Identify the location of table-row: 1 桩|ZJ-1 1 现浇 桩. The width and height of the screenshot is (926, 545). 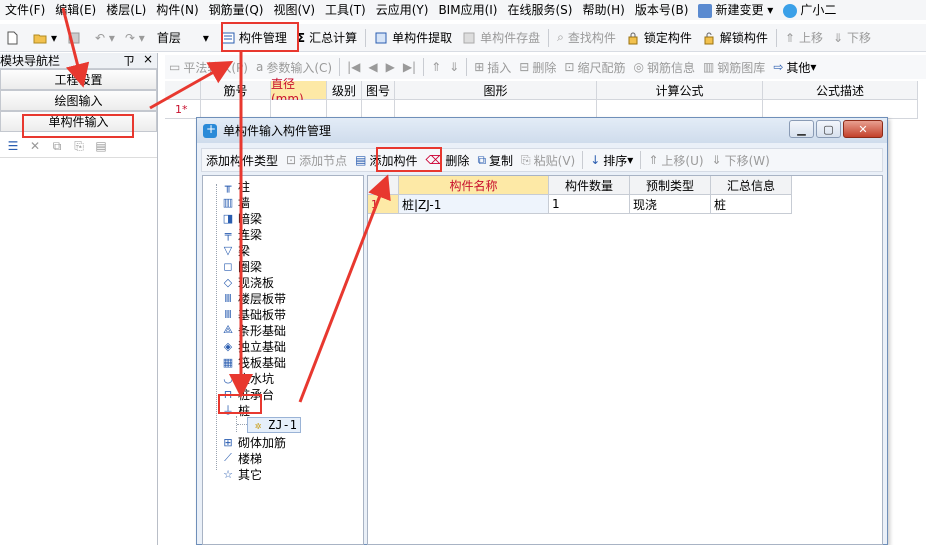
(580, 204).